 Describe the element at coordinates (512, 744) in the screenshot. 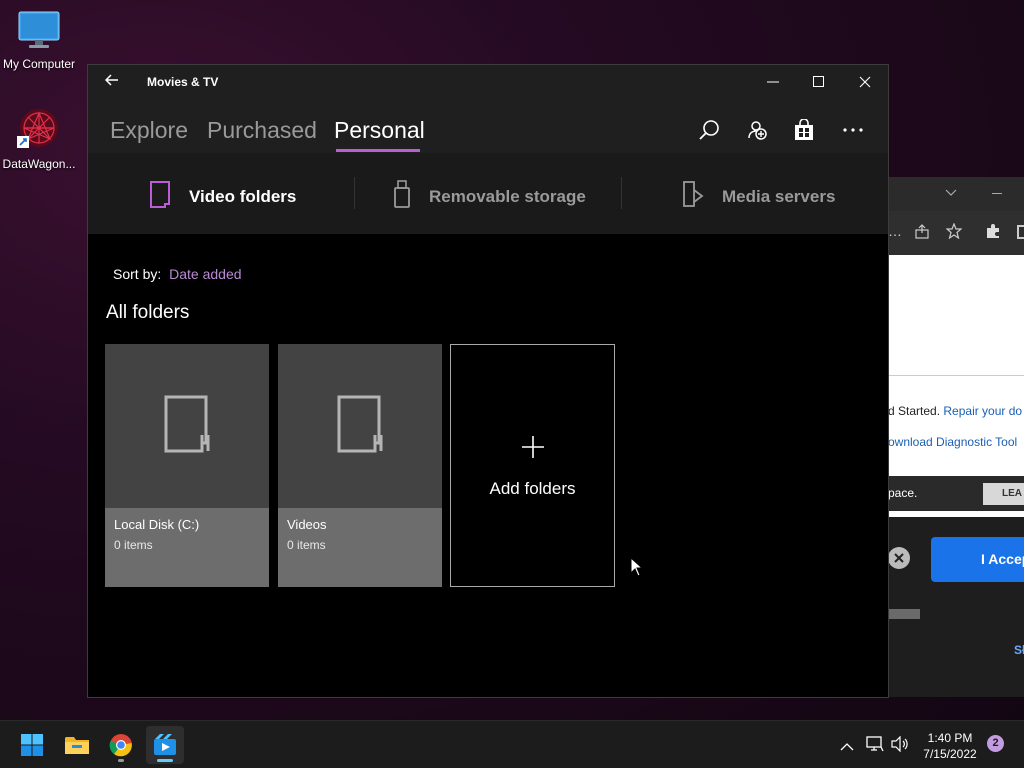

I see `taskbar: 1:40 PM 7/15/2022` at that location.